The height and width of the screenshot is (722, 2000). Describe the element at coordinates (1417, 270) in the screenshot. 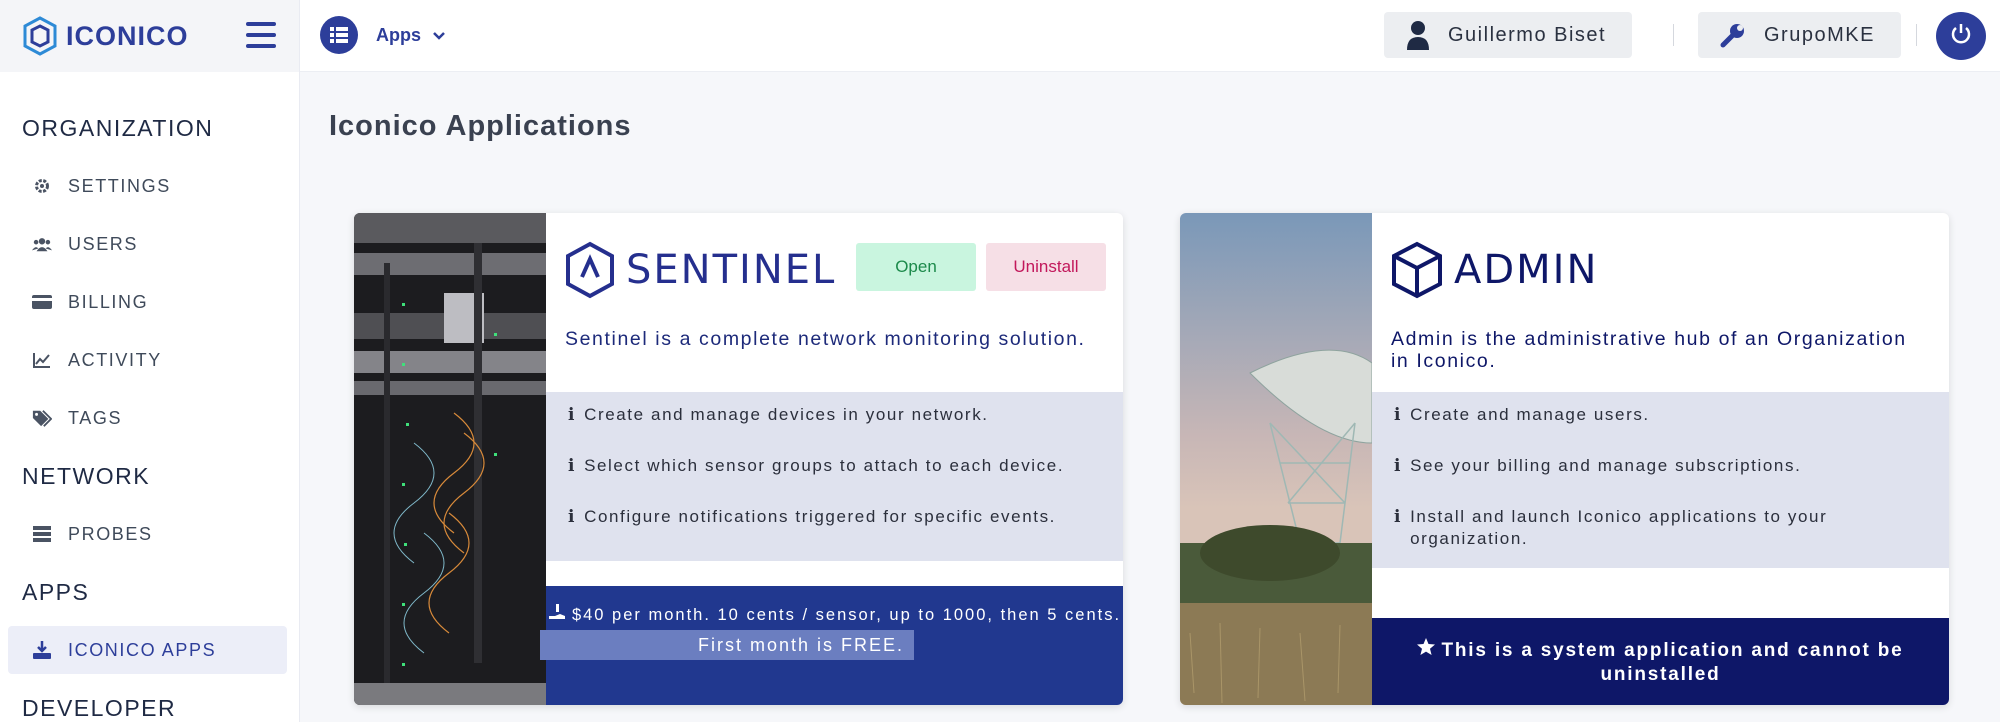

I see `cube-icon` at that location.